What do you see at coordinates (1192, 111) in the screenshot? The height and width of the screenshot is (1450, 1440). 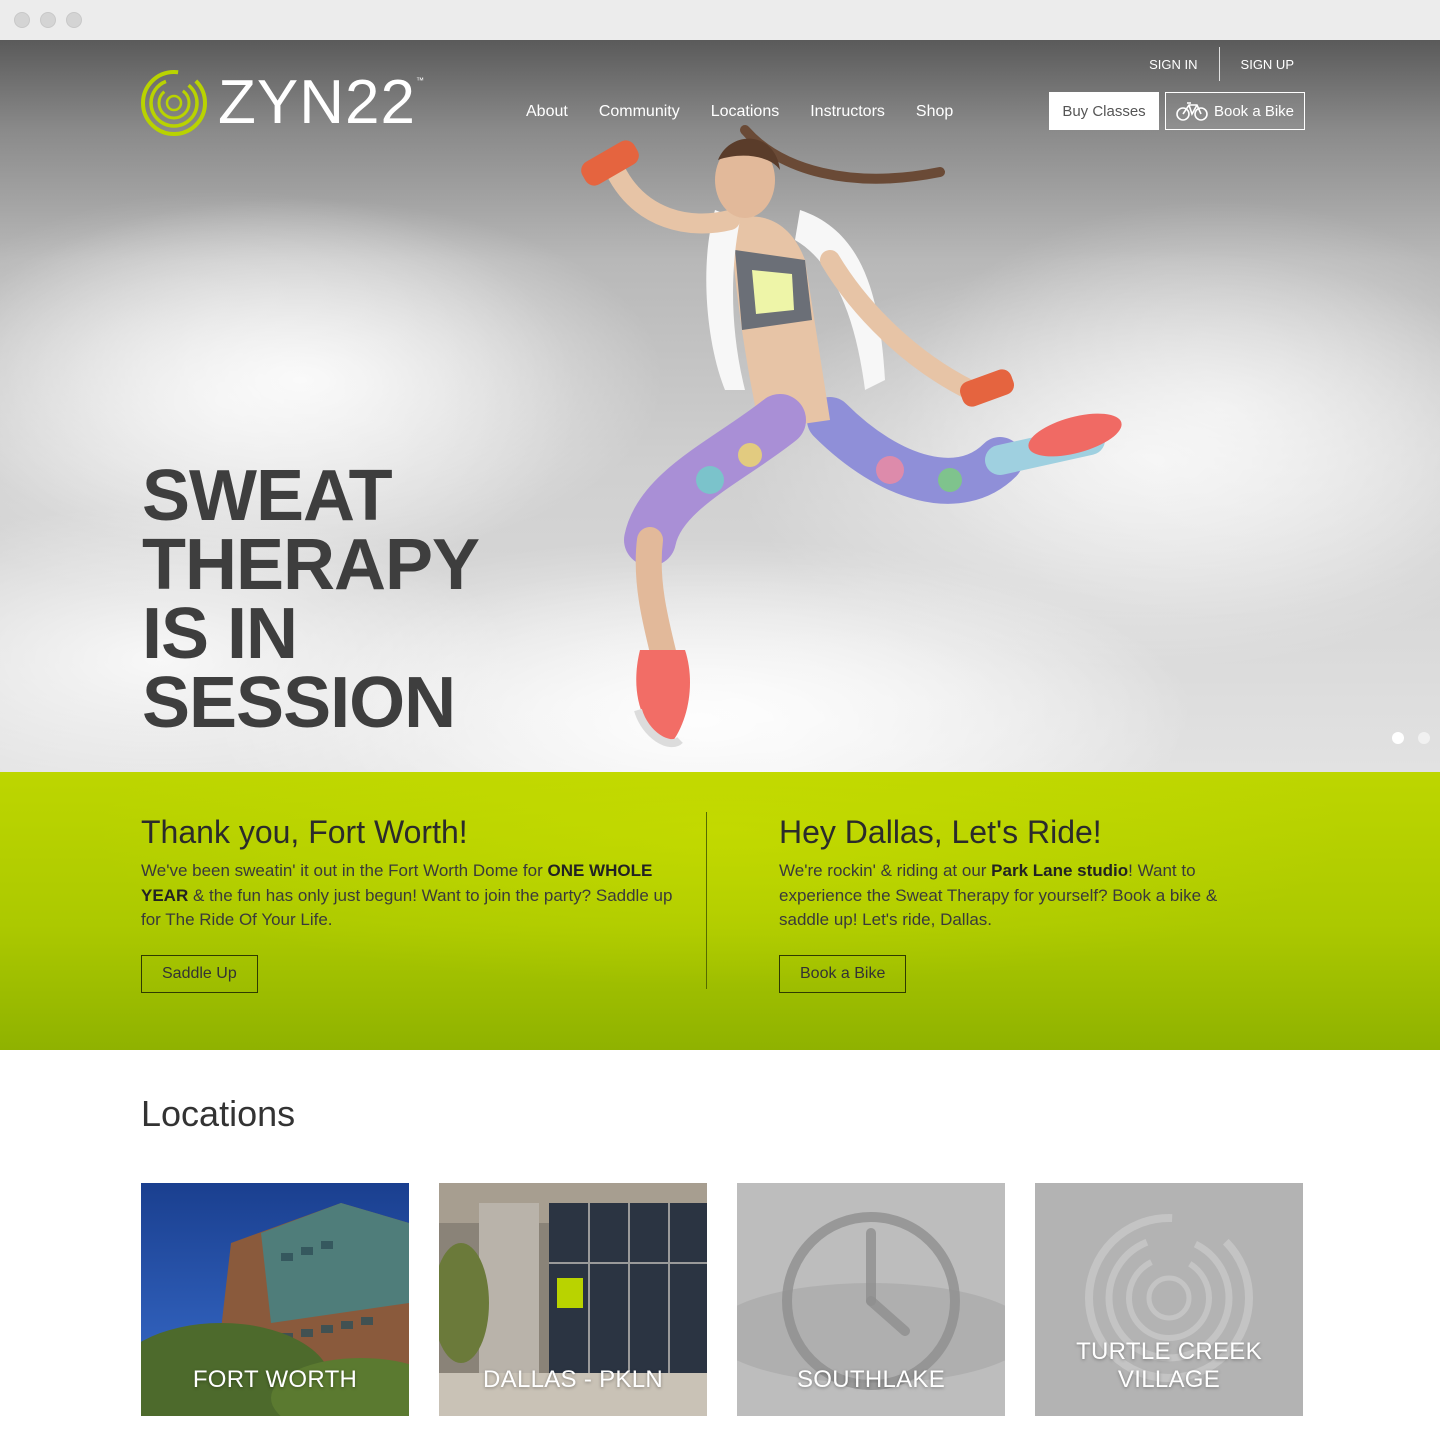 I see `bicycle-icon` at bounding box center [1192, 111].